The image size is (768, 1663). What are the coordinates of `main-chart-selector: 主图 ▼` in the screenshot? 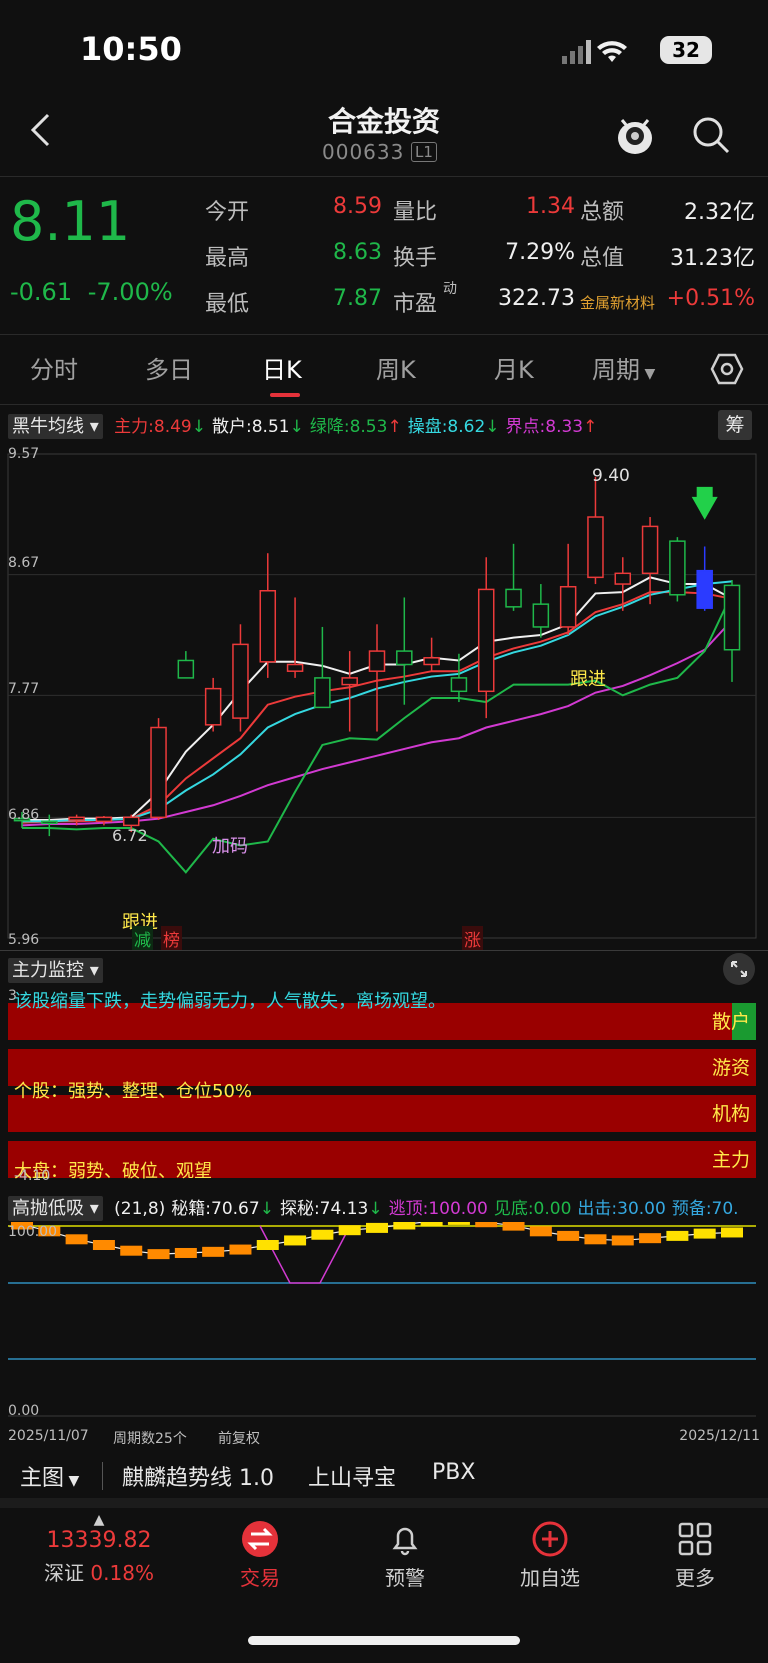 It's located at (49, 1476).